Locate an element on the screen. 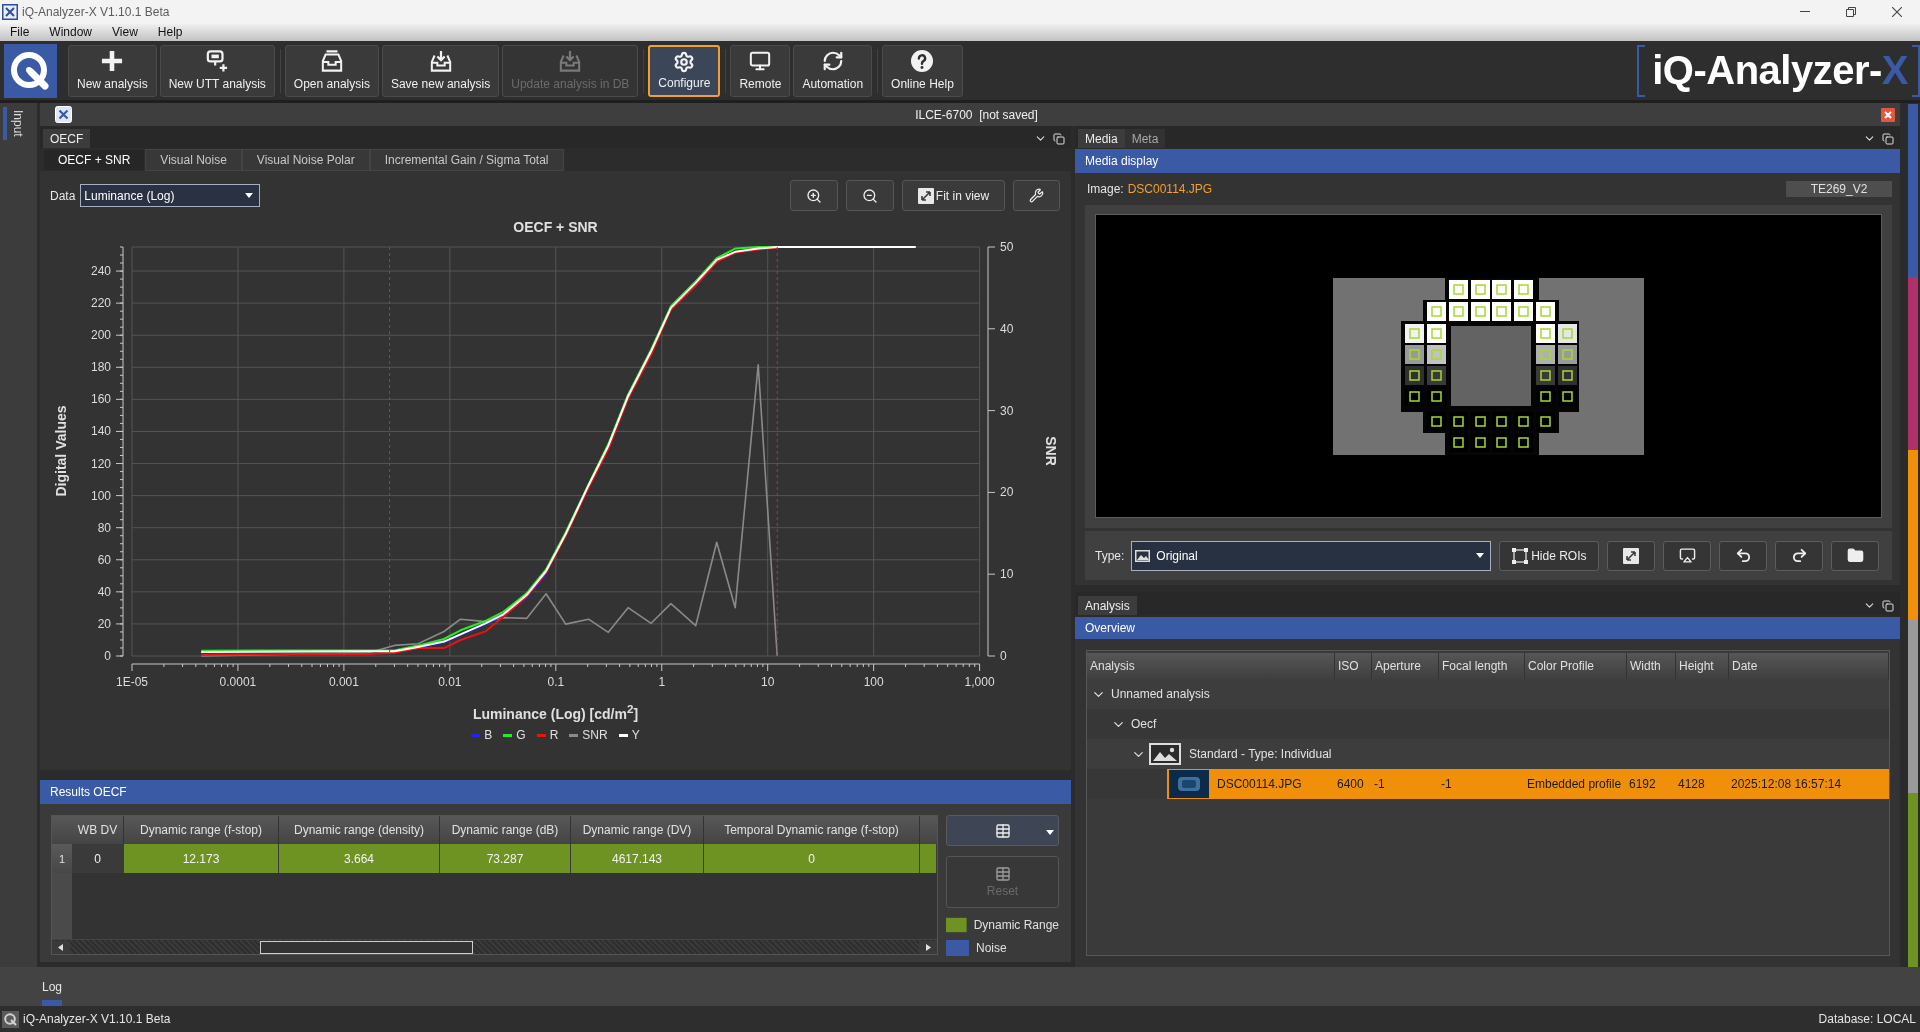  menu-item: File is located at coordinates (20, 32).